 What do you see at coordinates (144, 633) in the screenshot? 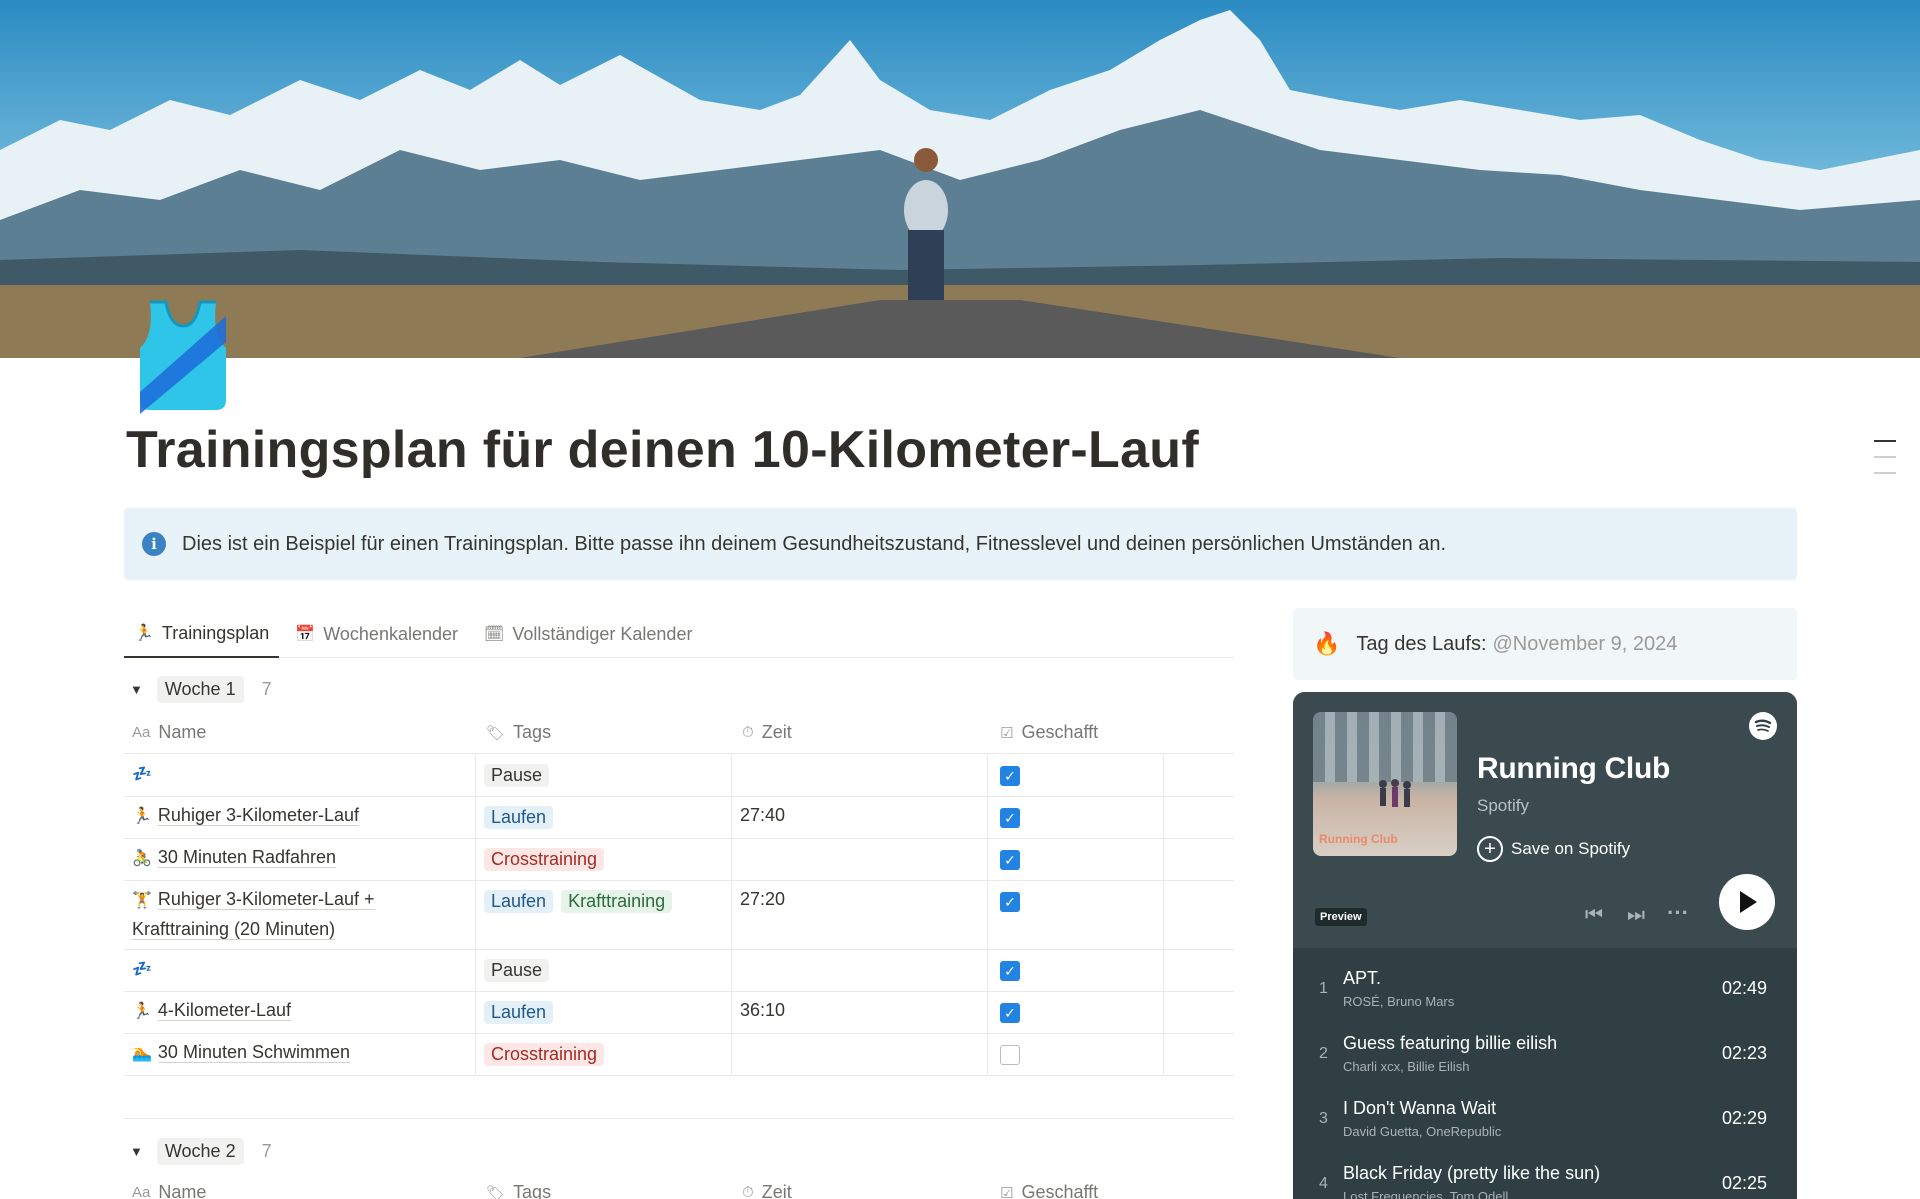
I see `running-person-icon: 🏃` at bounding box center [144, 633].